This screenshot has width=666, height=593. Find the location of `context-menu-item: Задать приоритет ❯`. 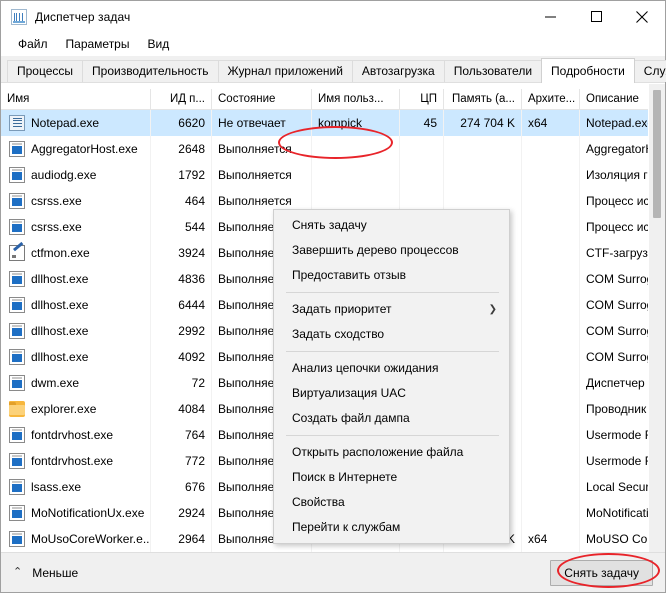

context-menu-item: Задать приоритет ❯ is located at coordinates (391, 309).